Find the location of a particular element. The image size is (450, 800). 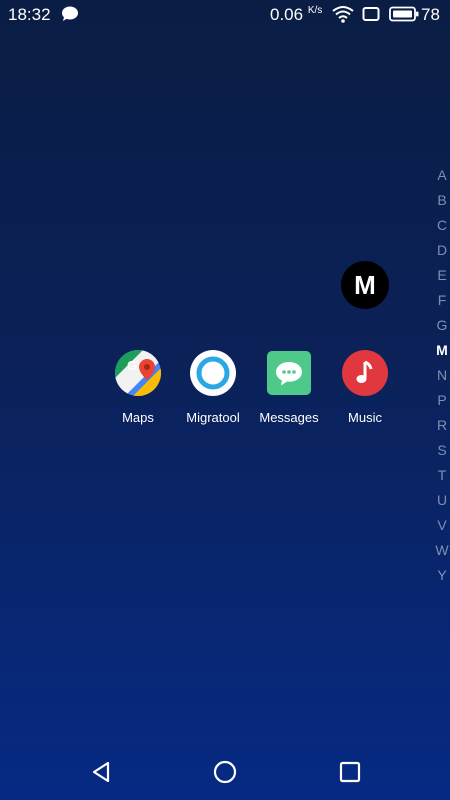

index-letter: P is located at coordinates (440, 400).